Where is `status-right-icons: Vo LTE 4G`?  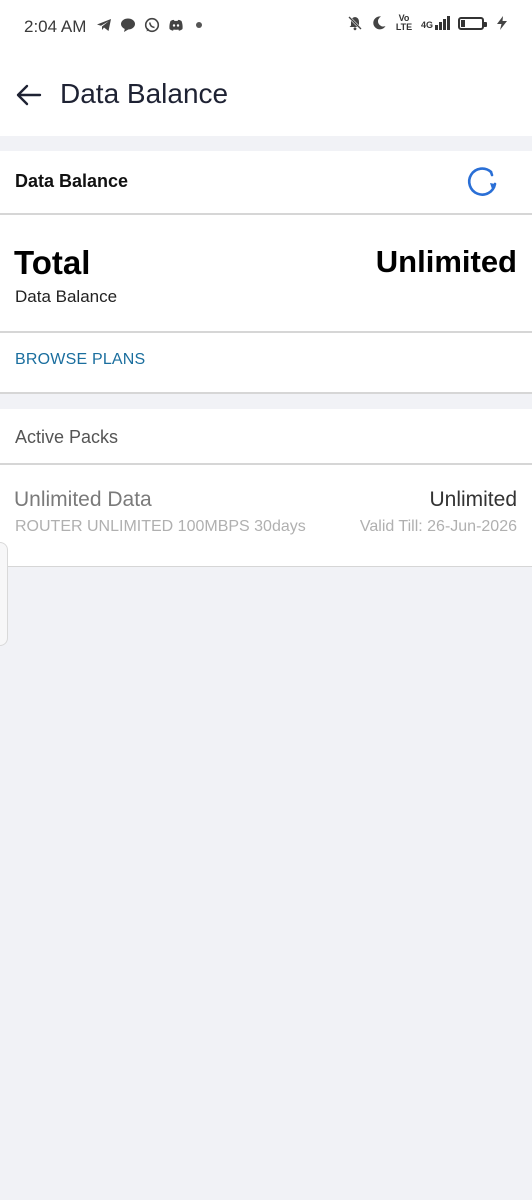 status-right-icons: Vo LTE 4G is located at coordinates (428, 23).